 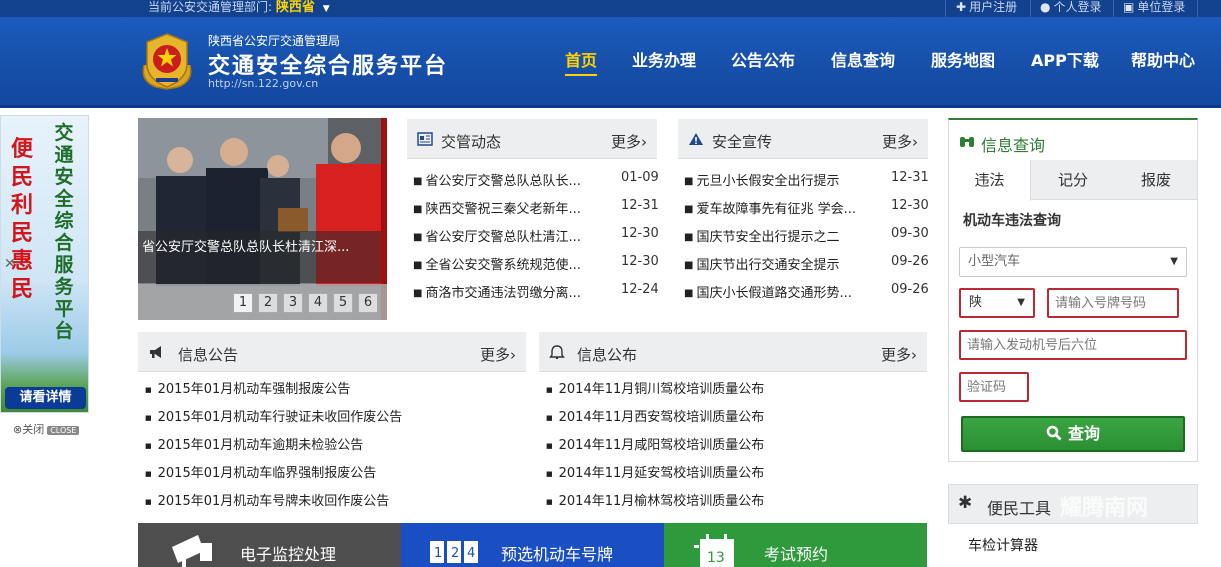 What do you see at coordinates (774, 179) in the screenshot?
I see `list-item: ■ 元旦小长假安全出行提示` at bounding box center [774, 179].